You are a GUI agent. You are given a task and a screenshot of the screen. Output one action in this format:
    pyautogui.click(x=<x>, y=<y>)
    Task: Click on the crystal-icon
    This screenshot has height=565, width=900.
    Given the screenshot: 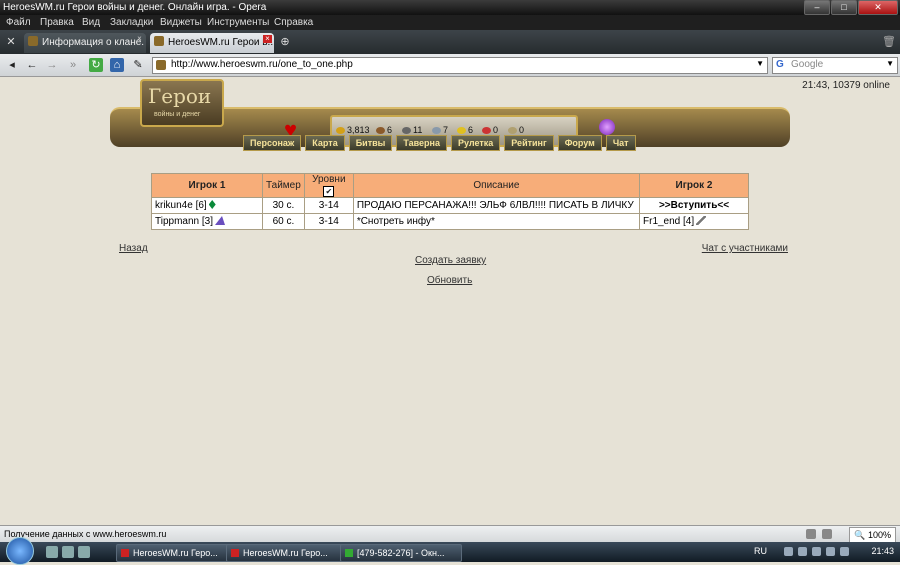 What is the action you would take?
    pyautogui.click(x=486, y=130)
    